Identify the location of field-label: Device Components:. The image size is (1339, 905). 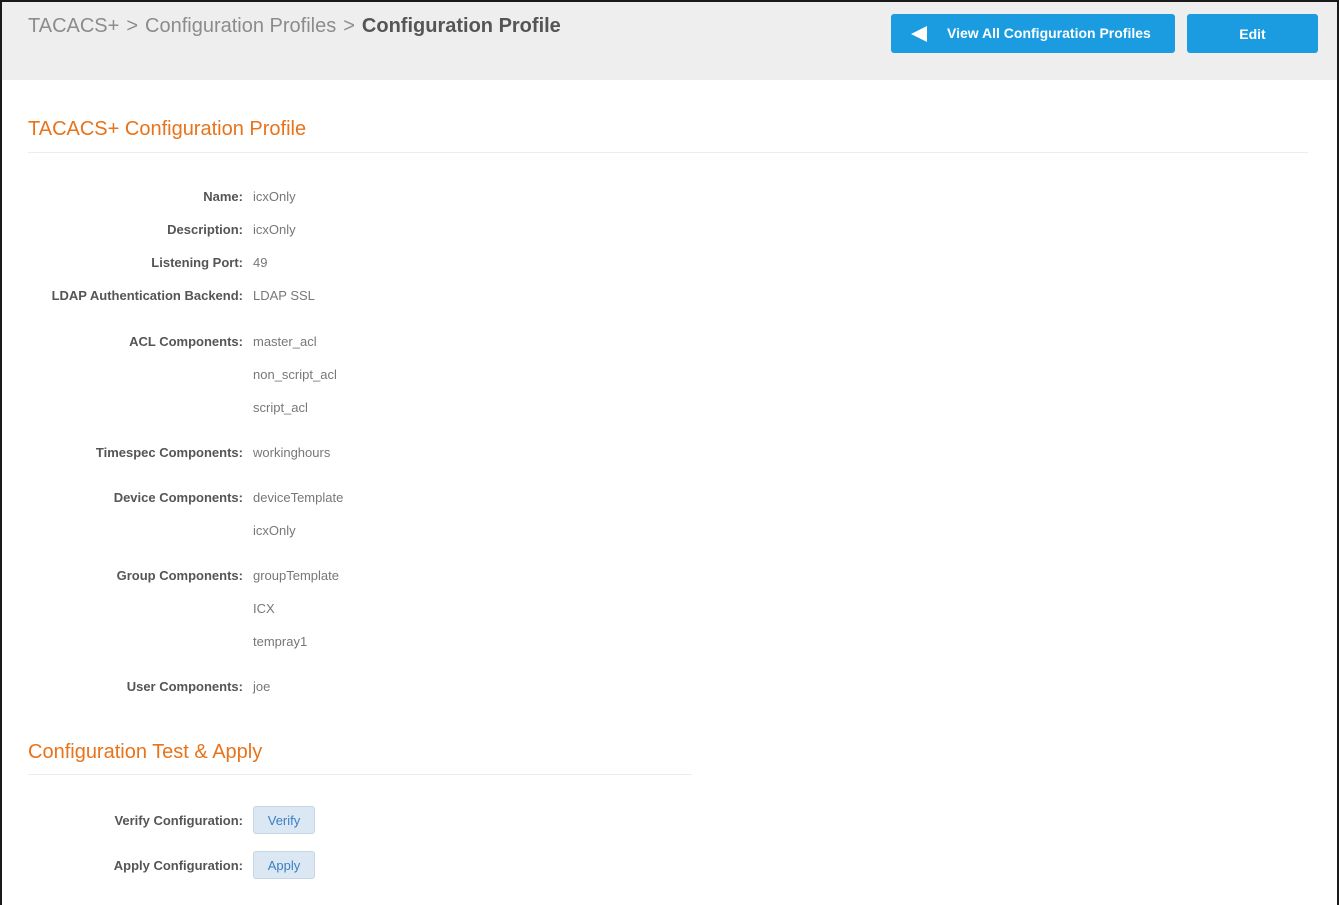
(178, 497).